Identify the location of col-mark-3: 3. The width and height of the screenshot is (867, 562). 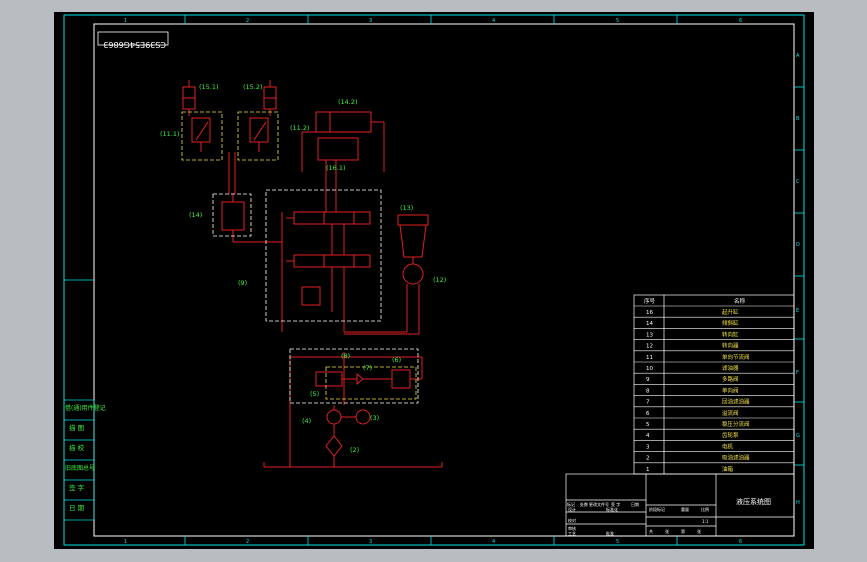
(370, 21).